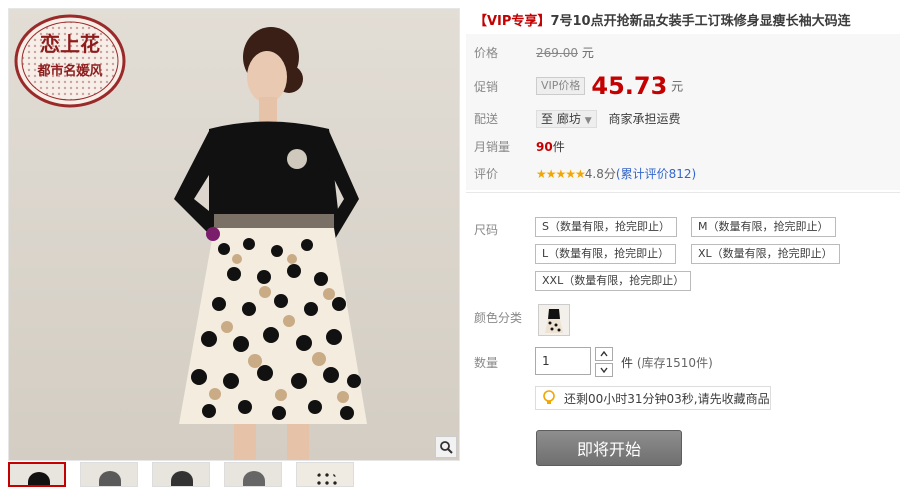  I want to click on region-selector: 至 廊坊 ▼, so click(566, 119).